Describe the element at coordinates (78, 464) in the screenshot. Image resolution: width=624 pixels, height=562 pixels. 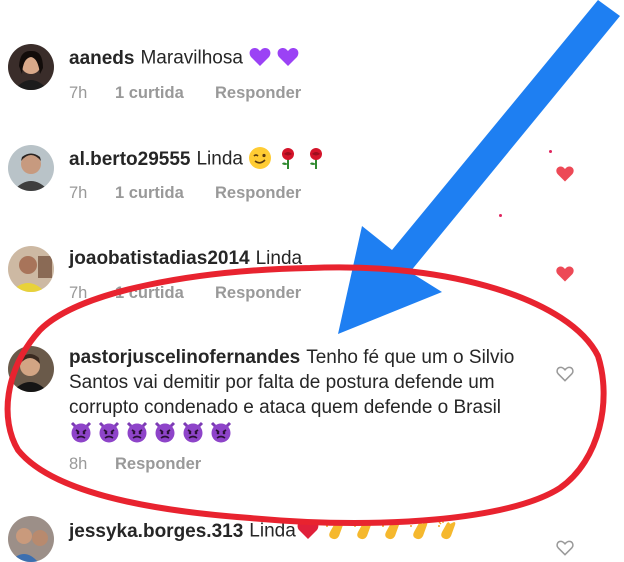
I see `comment-time: 8h` at that location.